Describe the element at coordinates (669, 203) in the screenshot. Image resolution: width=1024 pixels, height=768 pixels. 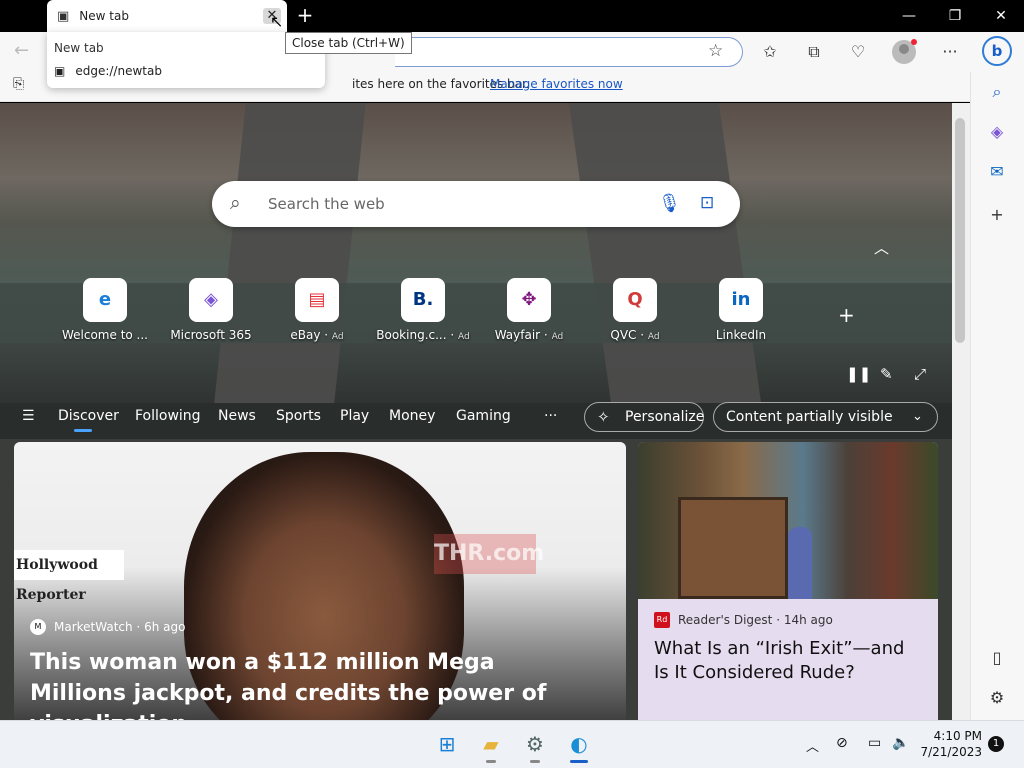
I see `microphone-icon: 🎙` at that location.